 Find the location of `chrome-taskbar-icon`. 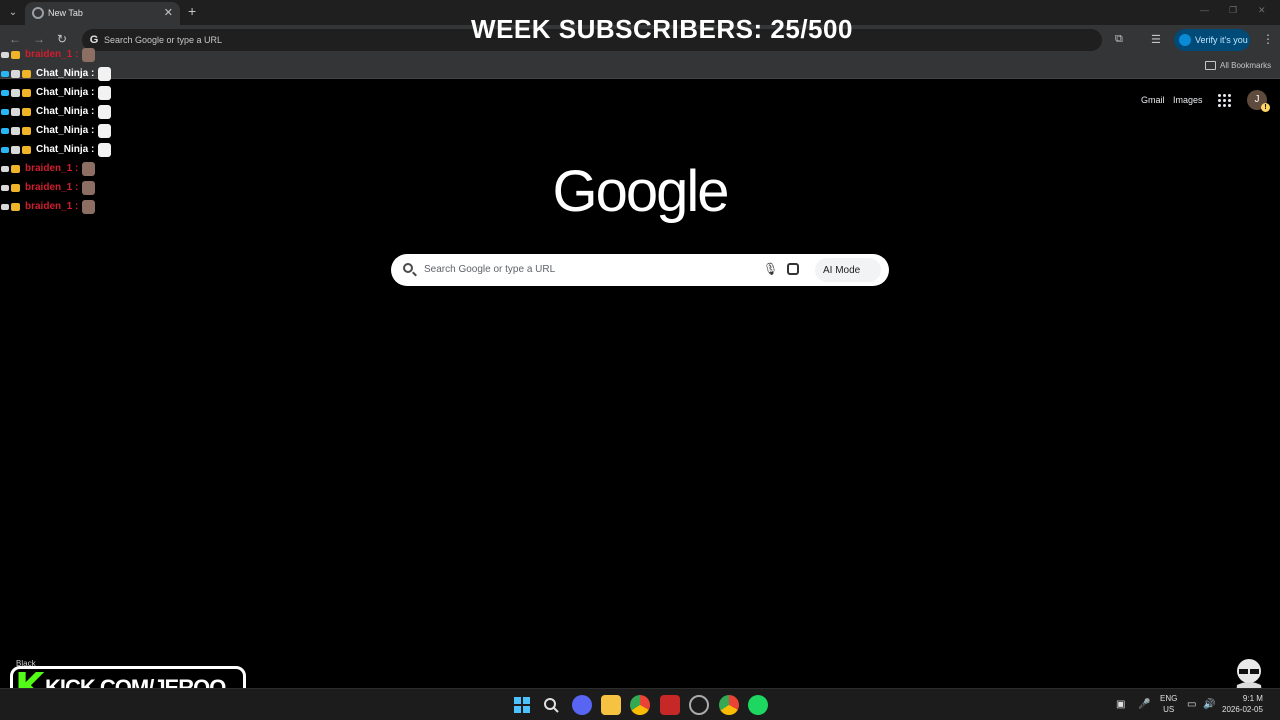

chrome-taskbar-icon is located at coordinates (640, 705).